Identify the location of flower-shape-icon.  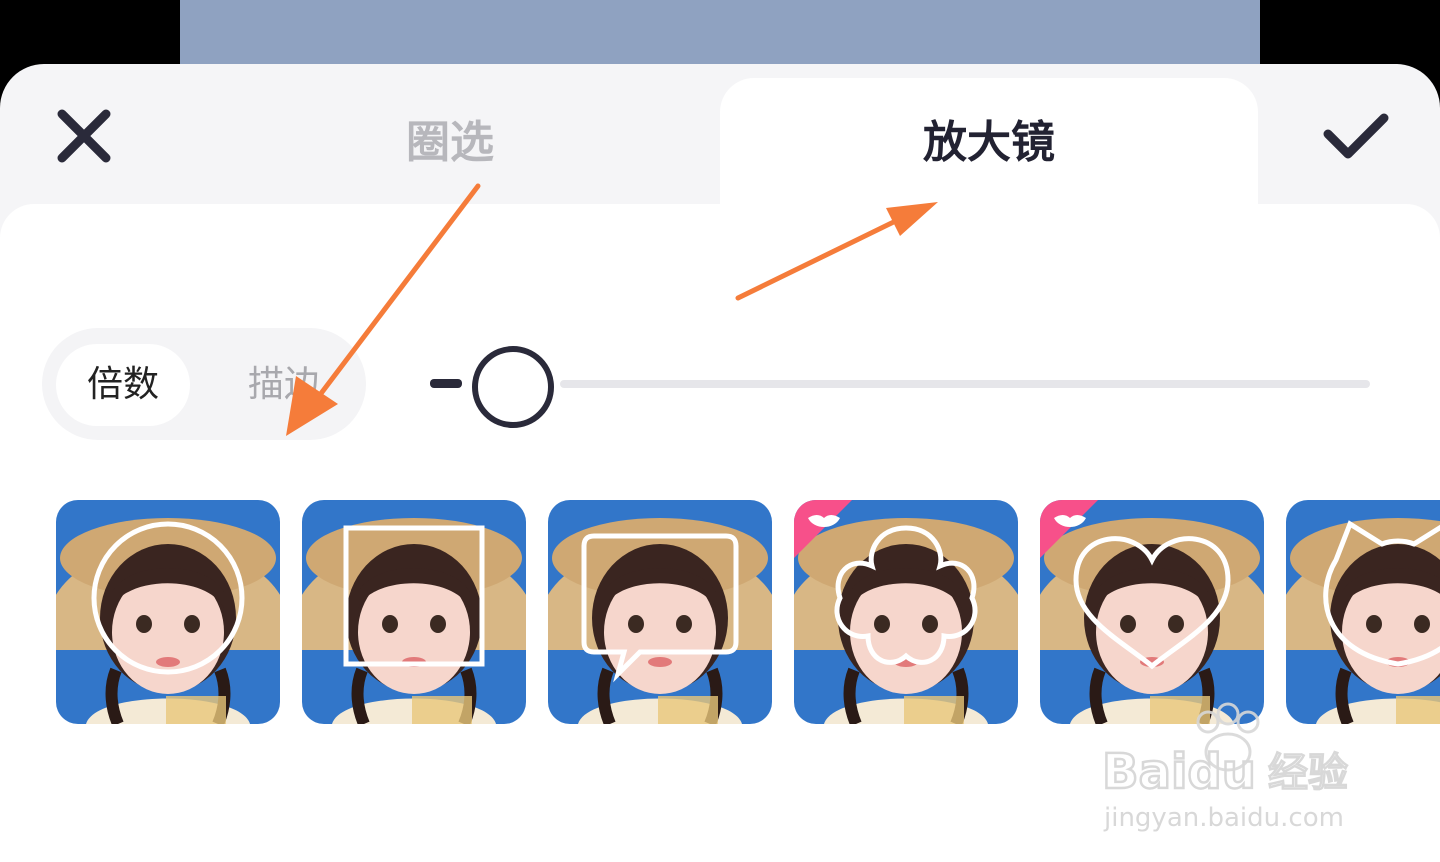
(906, 612).